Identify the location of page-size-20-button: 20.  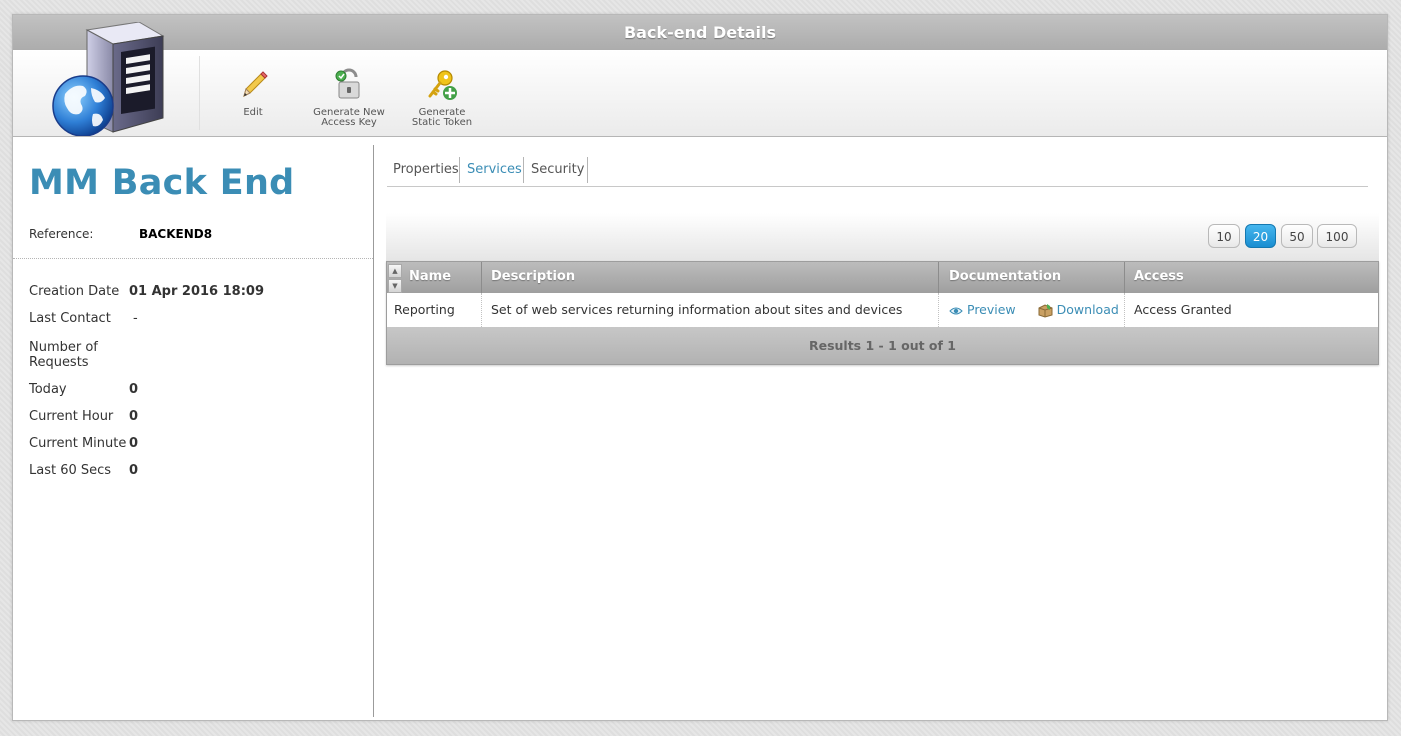
(1260, 236).